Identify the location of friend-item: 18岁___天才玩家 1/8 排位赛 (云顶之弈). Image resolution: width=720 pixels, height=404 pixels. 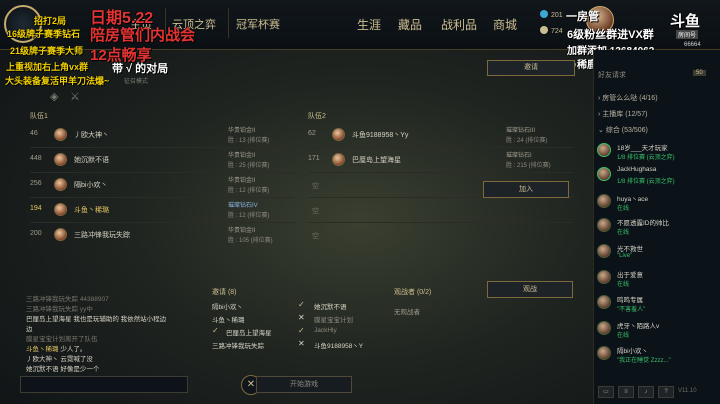
(657, 152).